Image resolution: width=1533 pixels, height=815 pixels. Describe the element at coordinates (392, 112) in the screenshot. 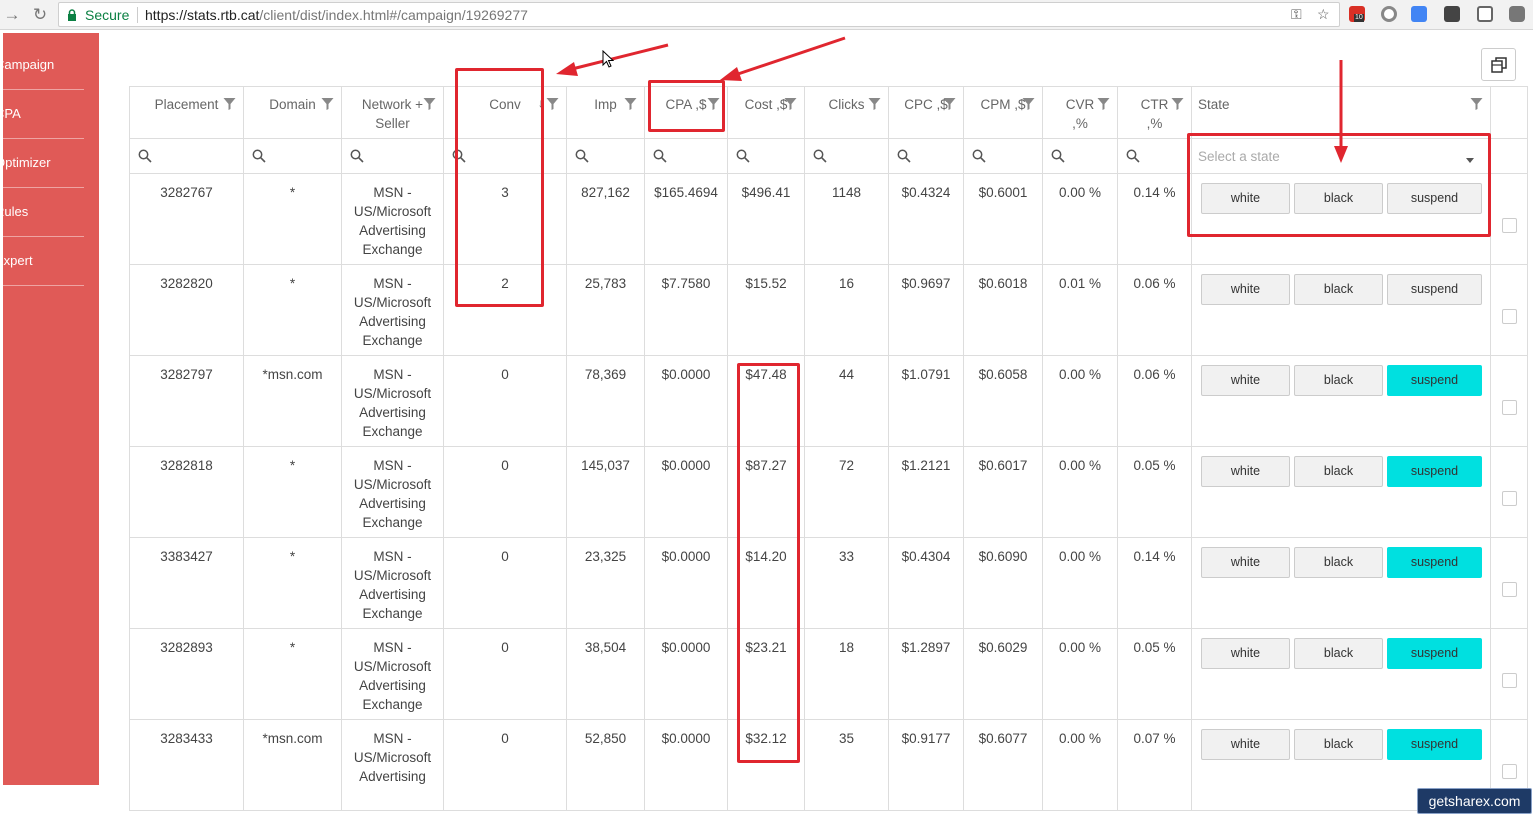

I see `column-header-network-seller: Network + Seller` at that location.